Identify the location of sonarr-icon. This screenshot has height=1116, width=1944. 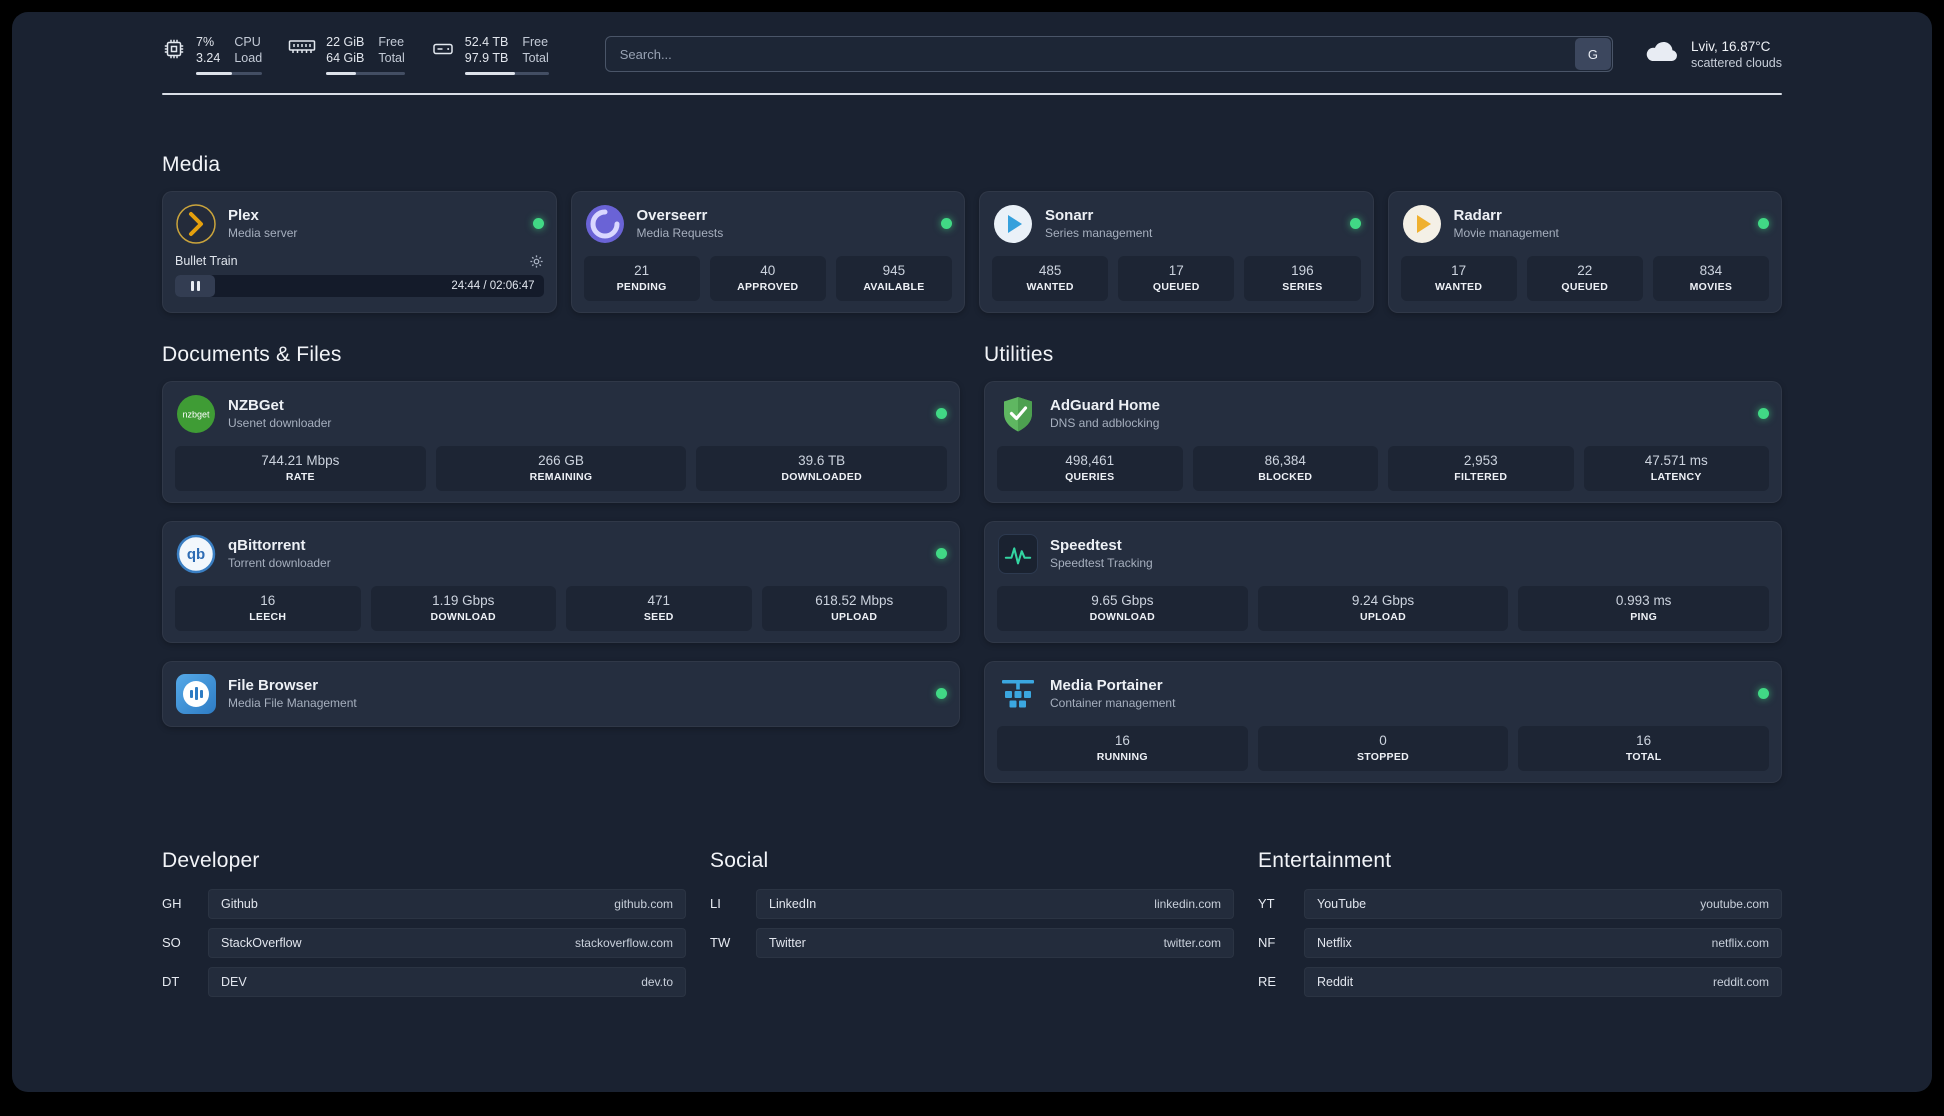
(1013, 224).